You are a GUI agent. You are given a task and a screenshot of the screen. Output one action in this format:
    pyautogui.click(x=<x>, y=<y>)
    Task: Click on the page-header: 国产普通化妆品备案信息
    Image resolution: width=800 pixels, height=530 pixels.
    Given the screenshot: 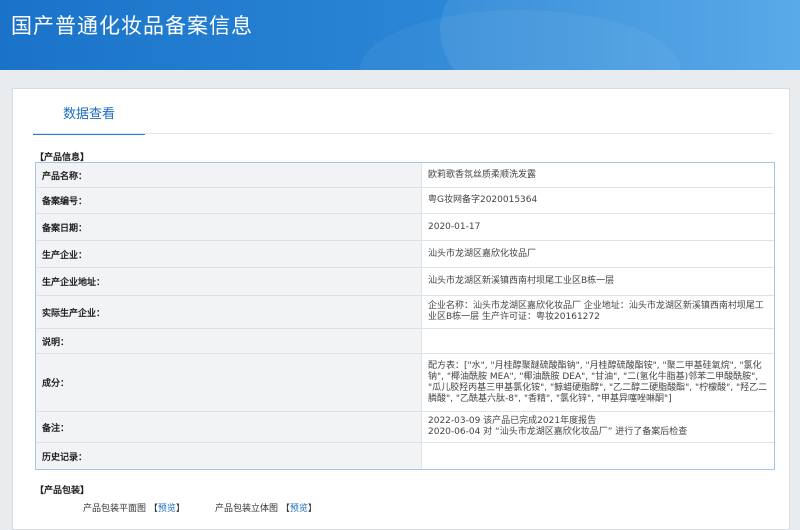 What is the action you would take?
    pyautogui.click(x=400, y=35)
    